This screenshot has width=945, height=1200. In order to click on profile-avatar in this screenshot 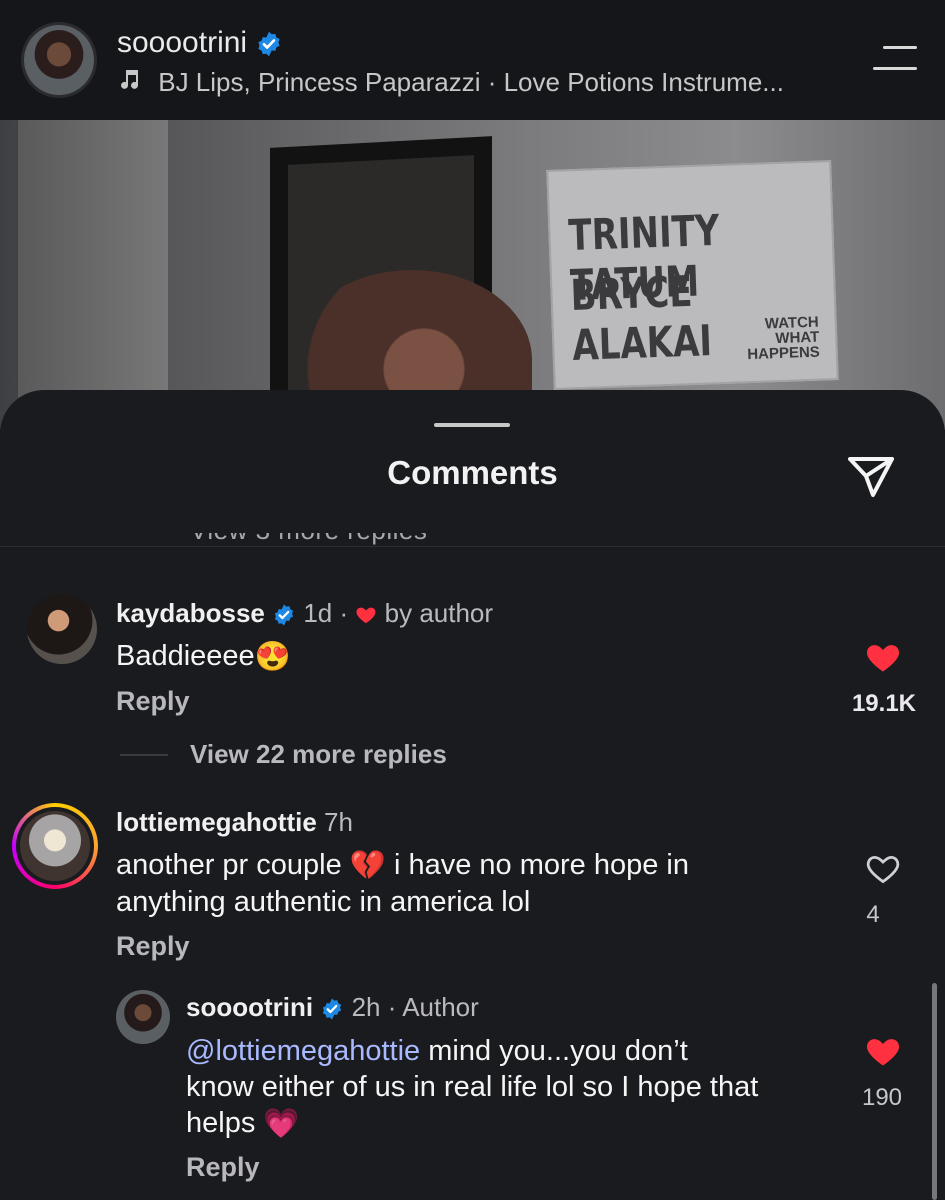, I will do `click(59, 60)`.